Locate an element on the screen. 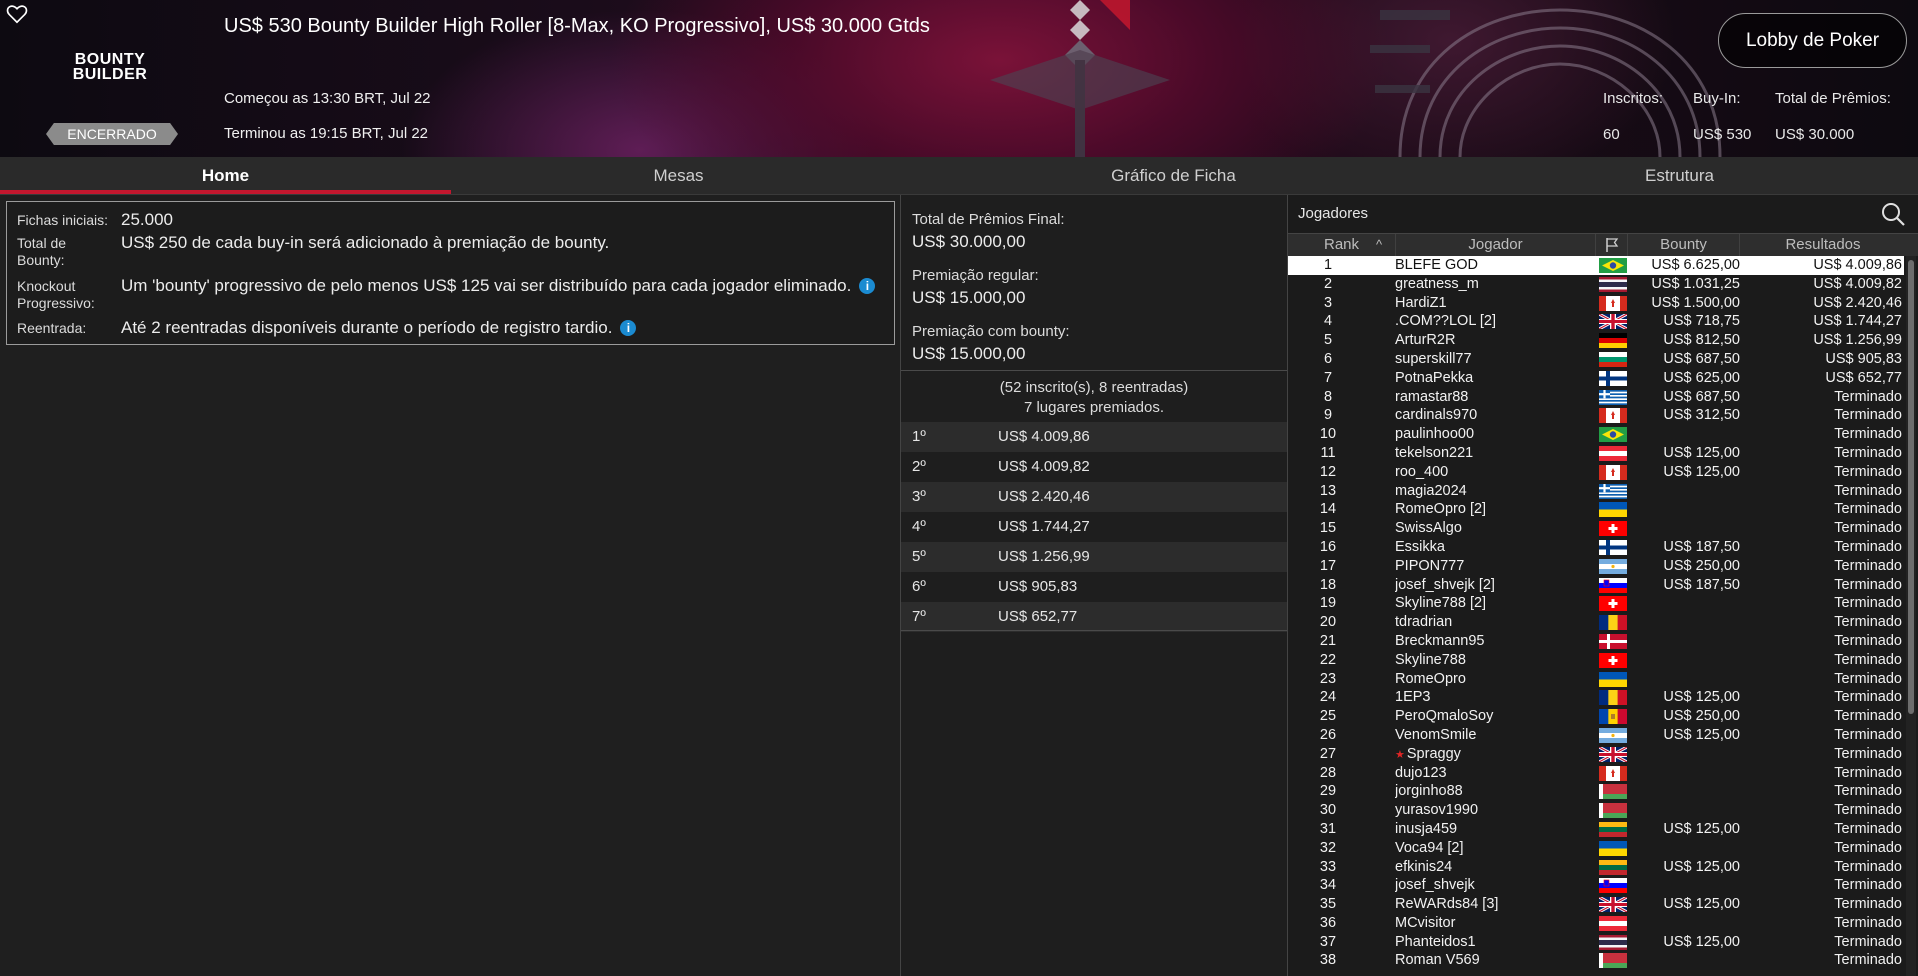 This screenshot has height=976, width=1918. player-row: 13 magia2024 Terminado is located at coordinates (1596, 491).